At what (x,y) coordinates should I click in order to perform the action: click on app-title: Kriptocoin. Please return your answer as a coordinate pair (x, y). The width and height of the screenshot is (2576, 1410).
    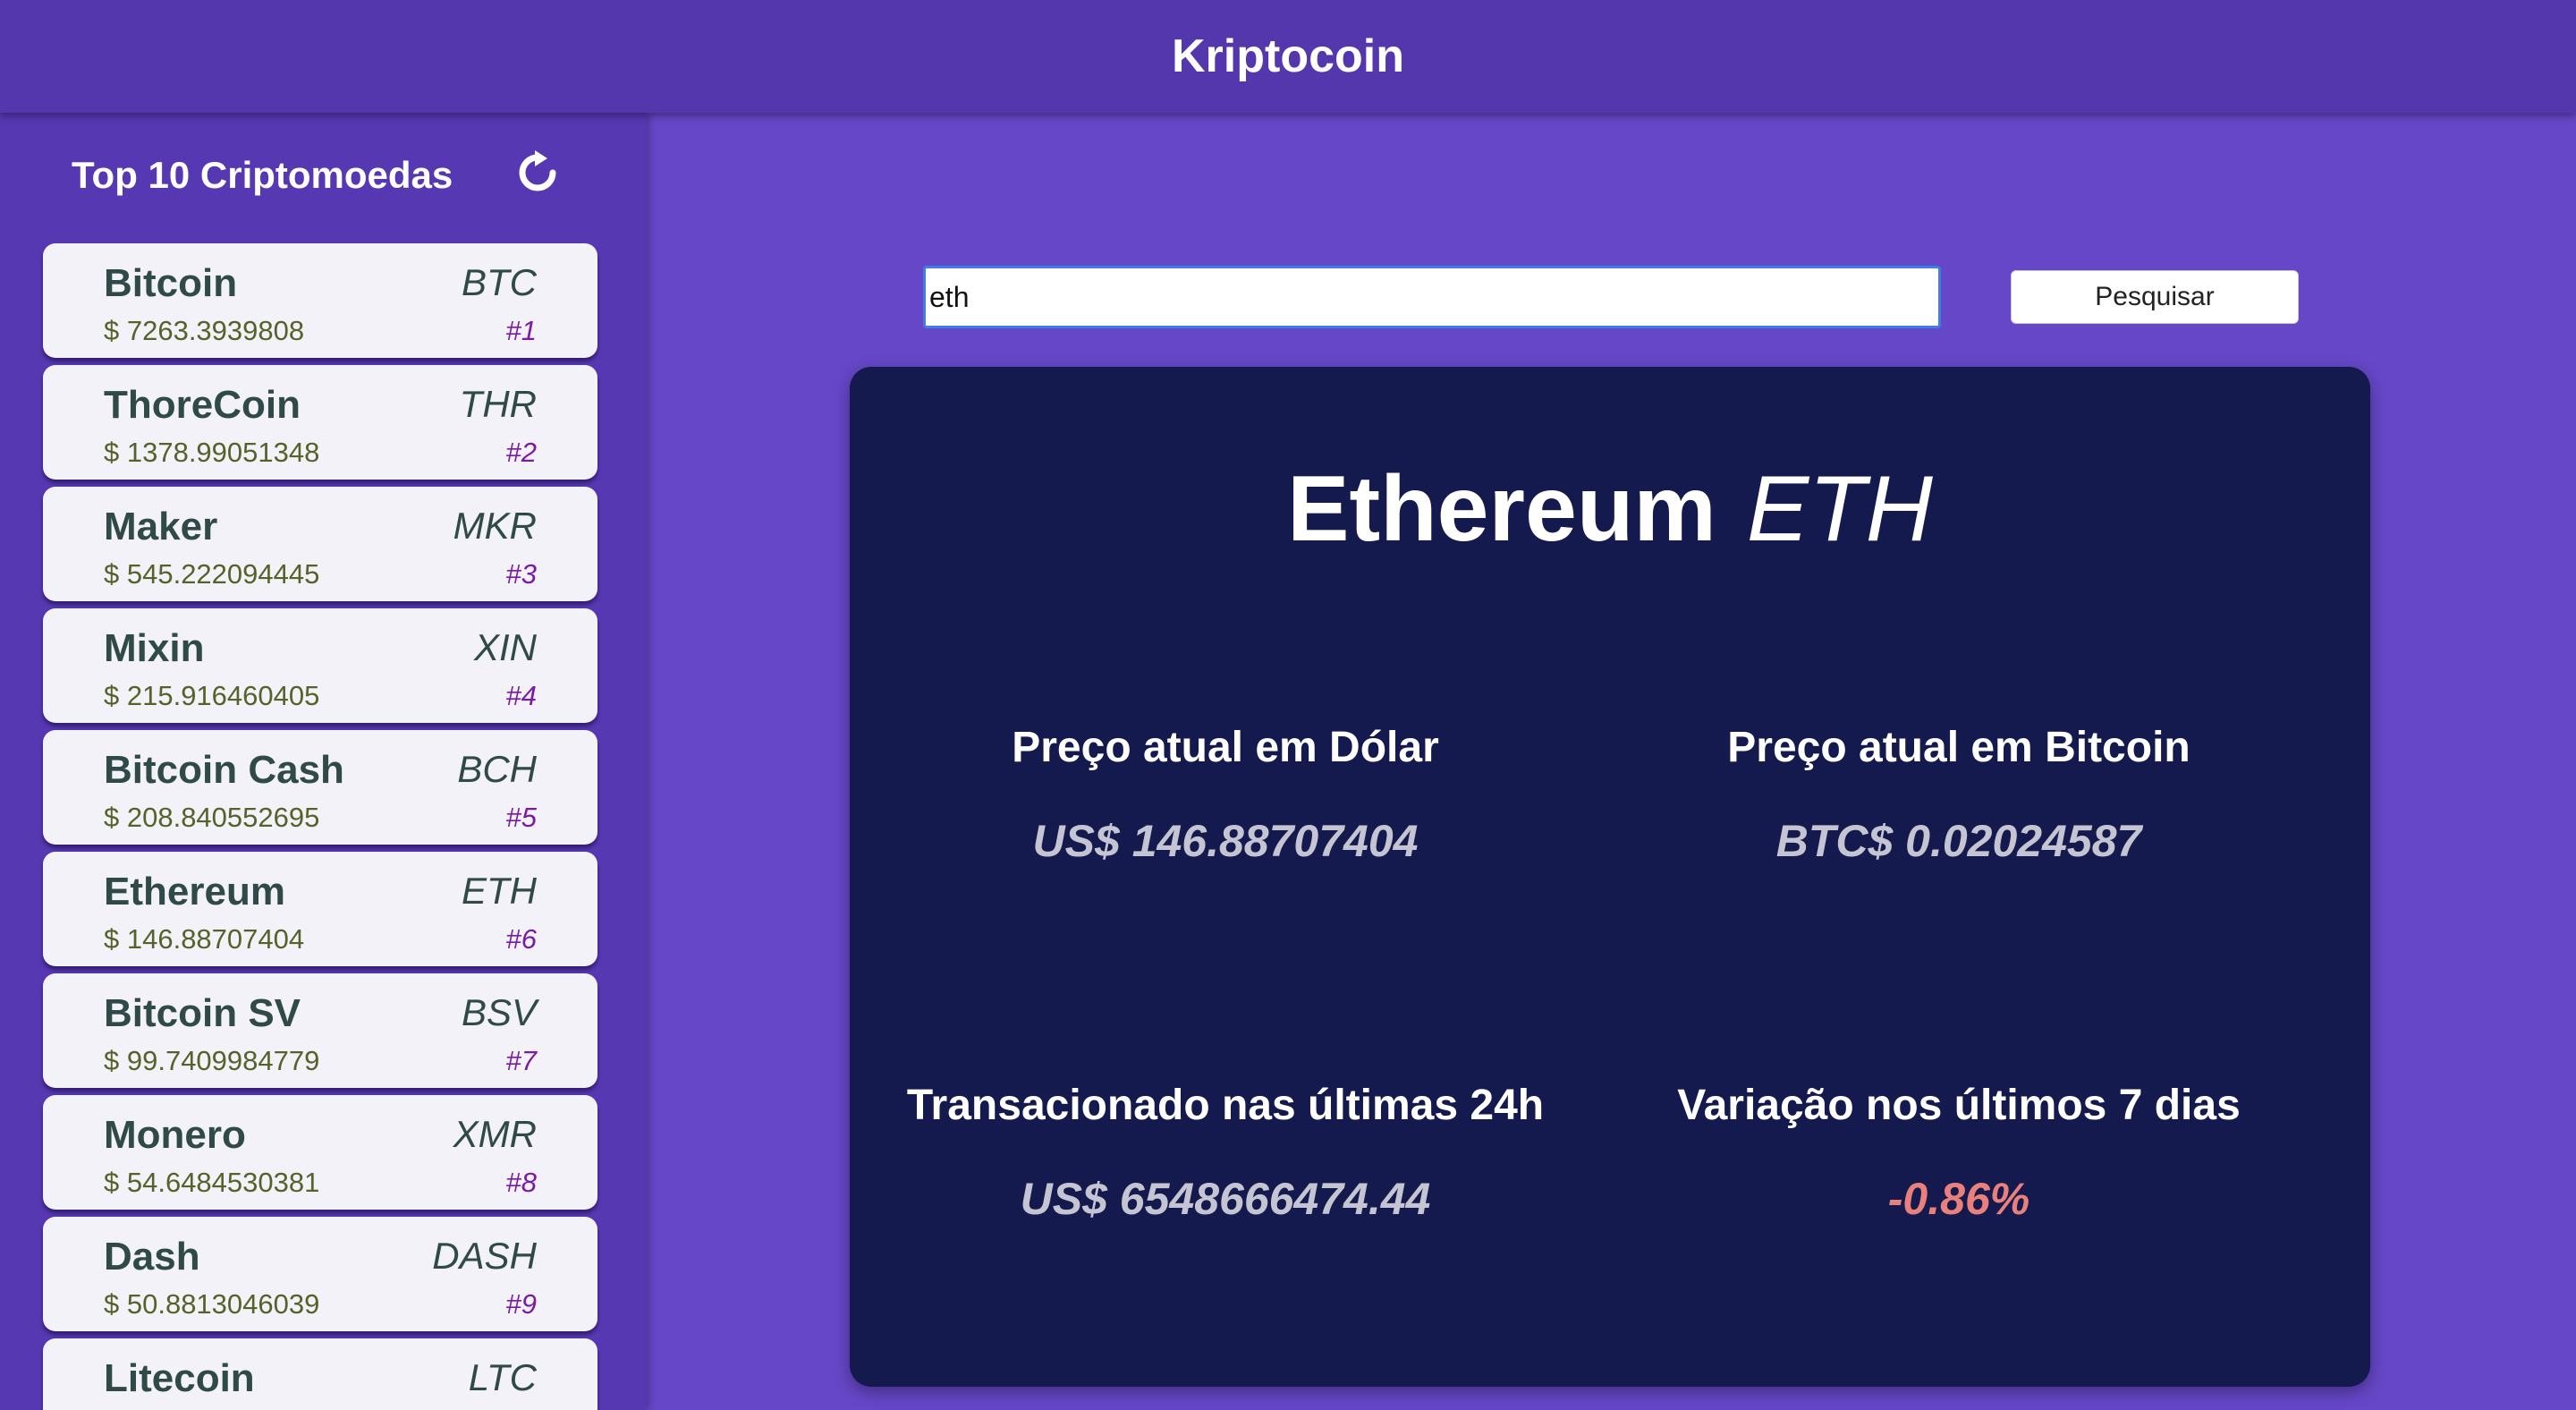
    Looking at the image, I should click on (1288, 56).